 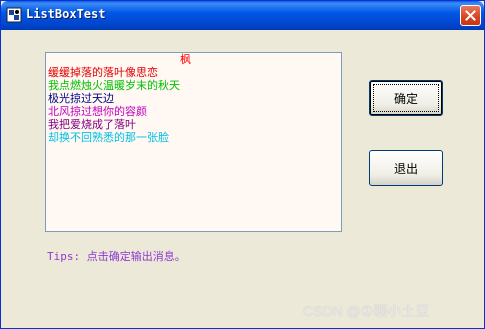 I want to click on close-button, so click(x=470, y=15).